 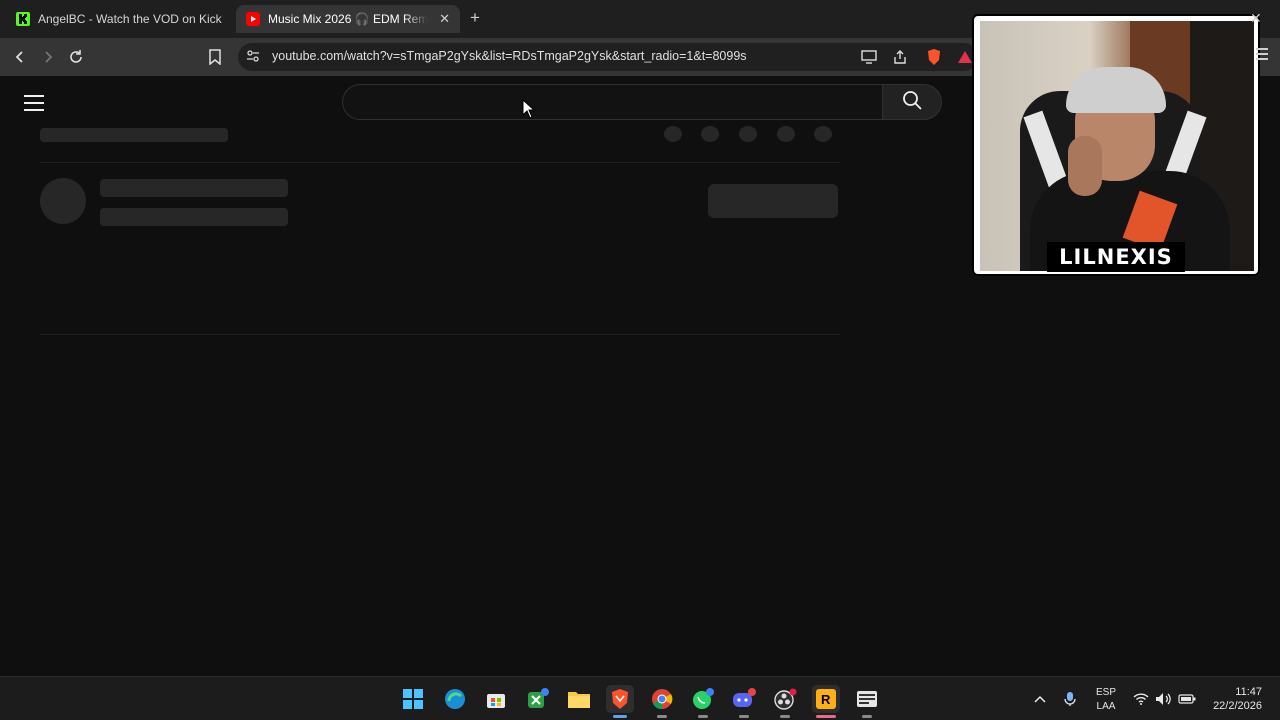 I want to click on menu-icon, so click(x=34, y=103).